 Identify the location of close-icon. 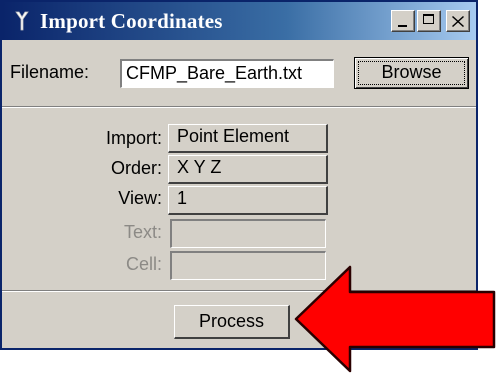
(458, 21).